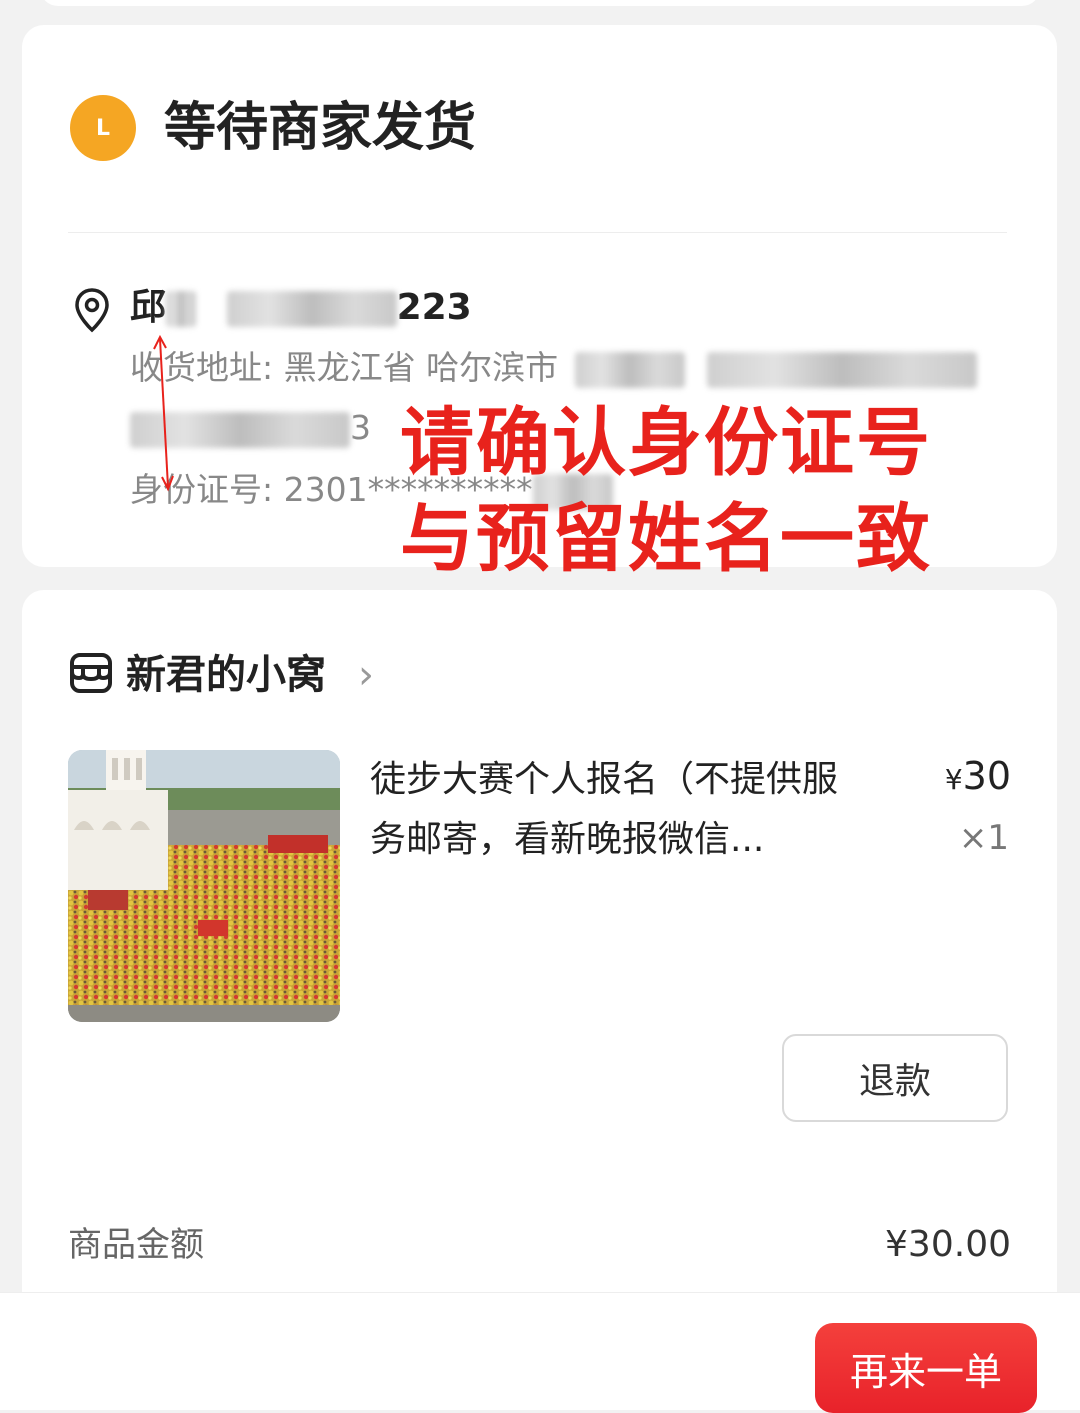 The height and width of the screenshot is (1413, 1080). Describe the element at coordinates (926, 1368) in the screenshot. I see `reorder-button: 再来一单` at that location.